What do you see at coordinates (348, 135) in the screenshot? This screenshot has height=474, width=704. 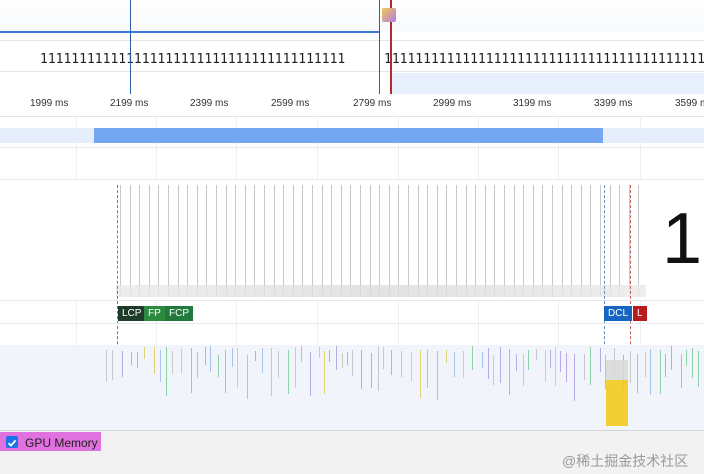 I see `network-request-bar` at bounding box center [348, 135].